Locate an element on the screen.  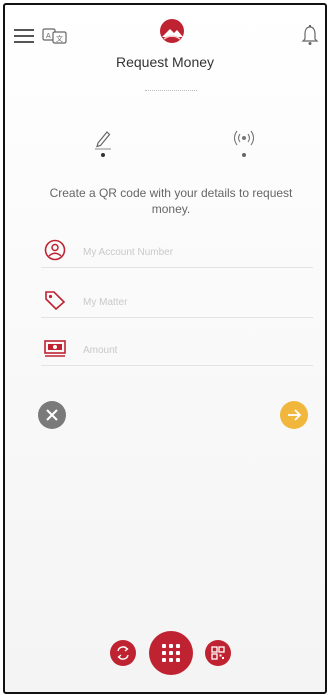
arrow-right-icon is located at coordinates (295, 415).